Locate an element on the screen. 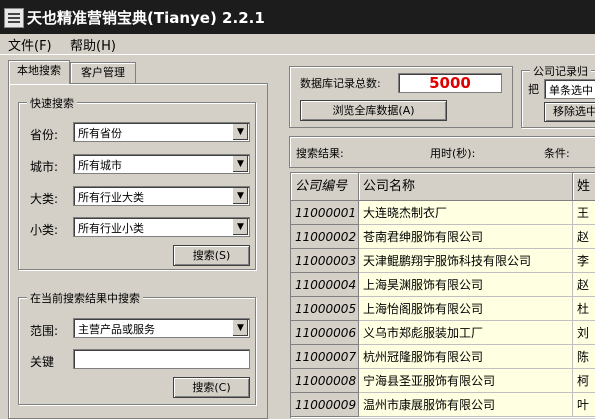 Image resolution: width=595 pixels, height=419 pixels. browse-all-button: 浏览全库数据(A) is located at coordinates (373, 110).